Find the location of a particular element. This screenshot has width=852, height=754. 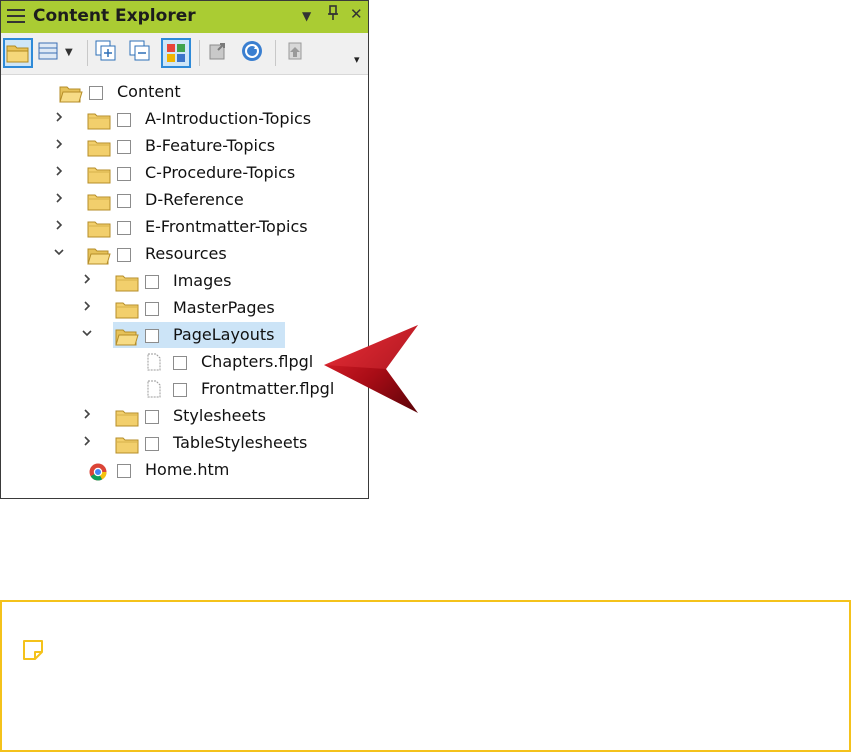

tree-item-label: PageLayouts is located at coordinates (224, 334).